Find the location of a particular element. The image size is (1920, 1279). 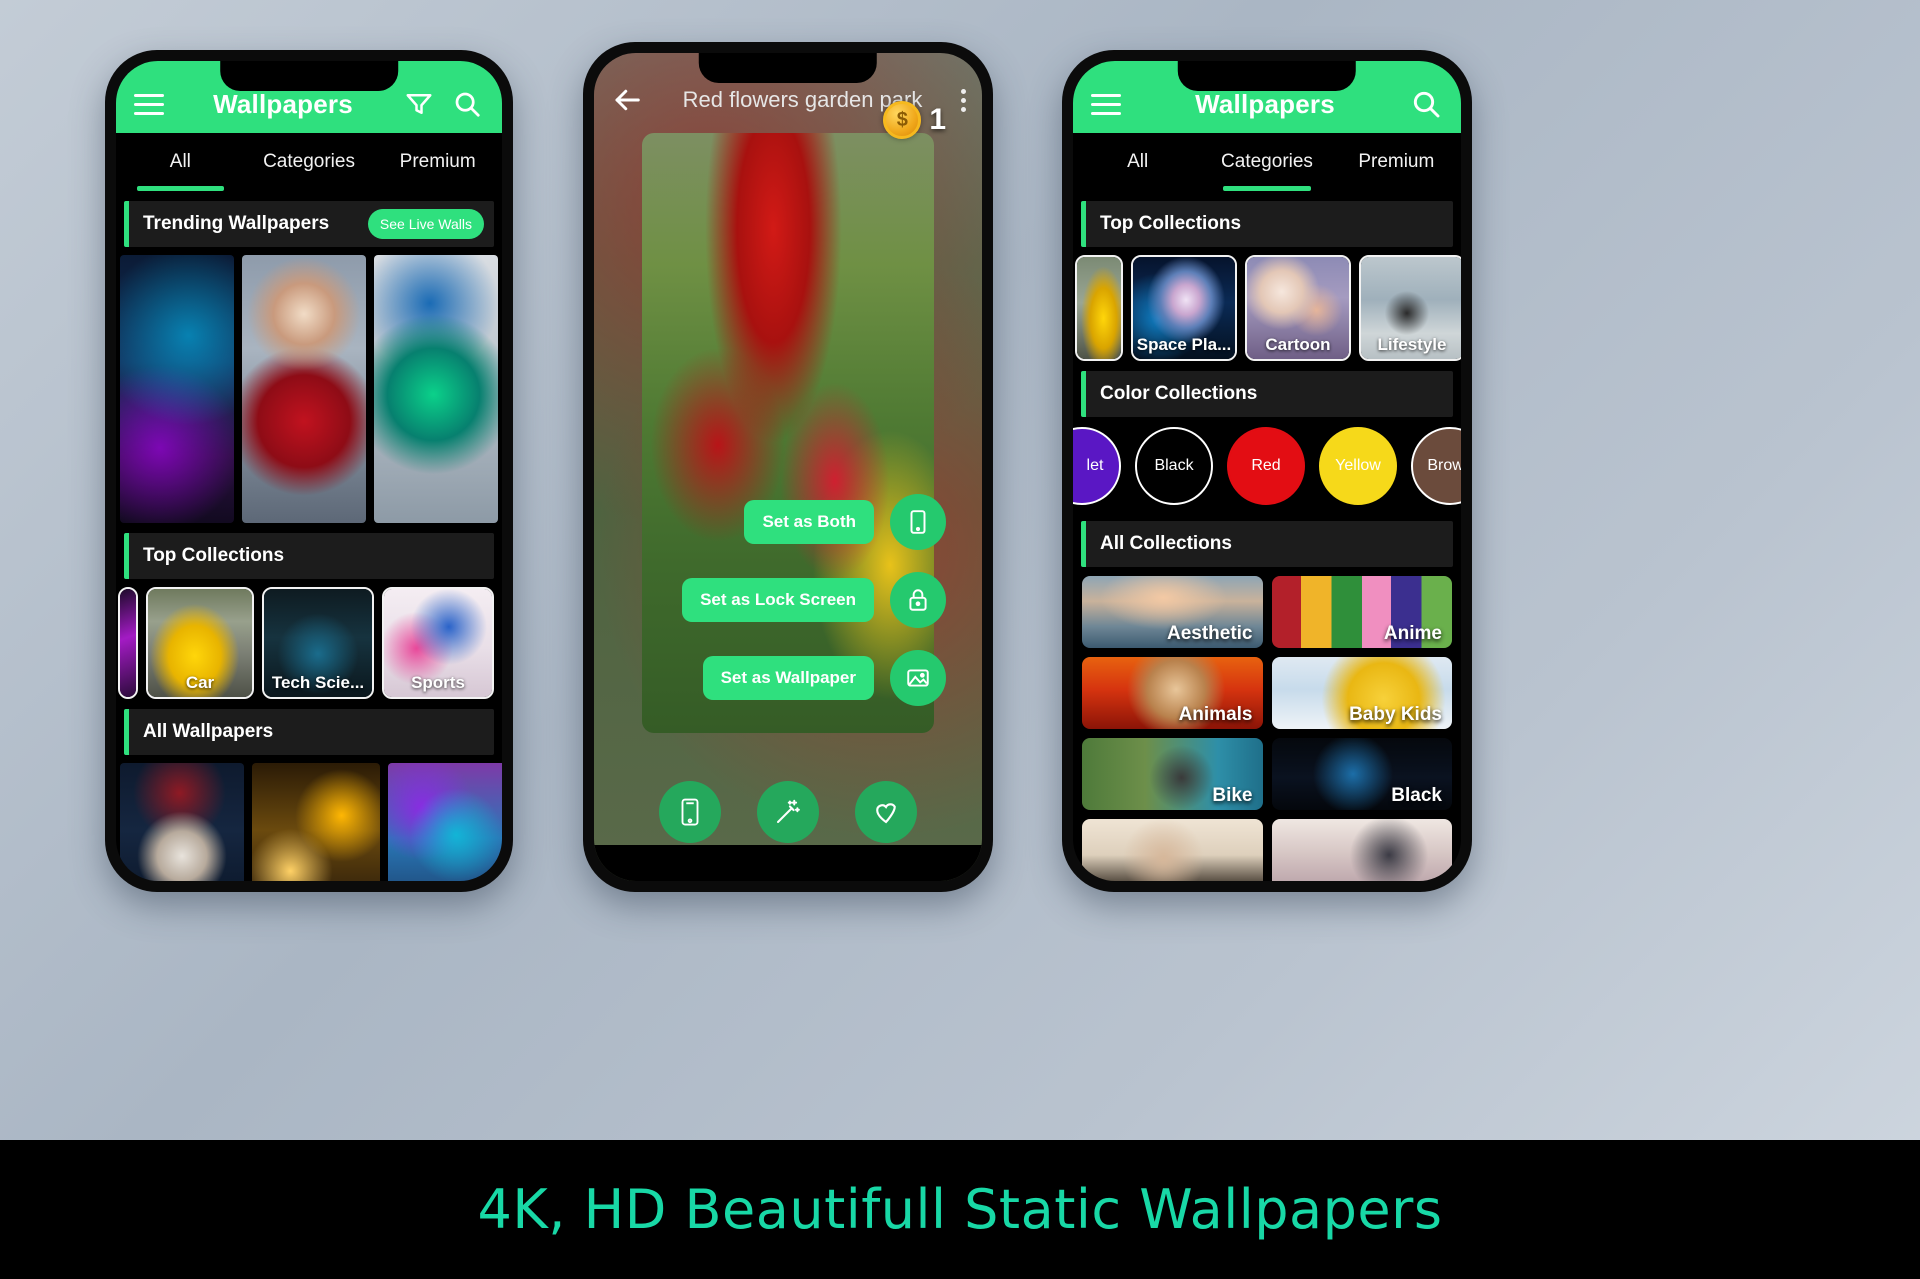

magic-wand-icon is located at coordinates (788, 812).